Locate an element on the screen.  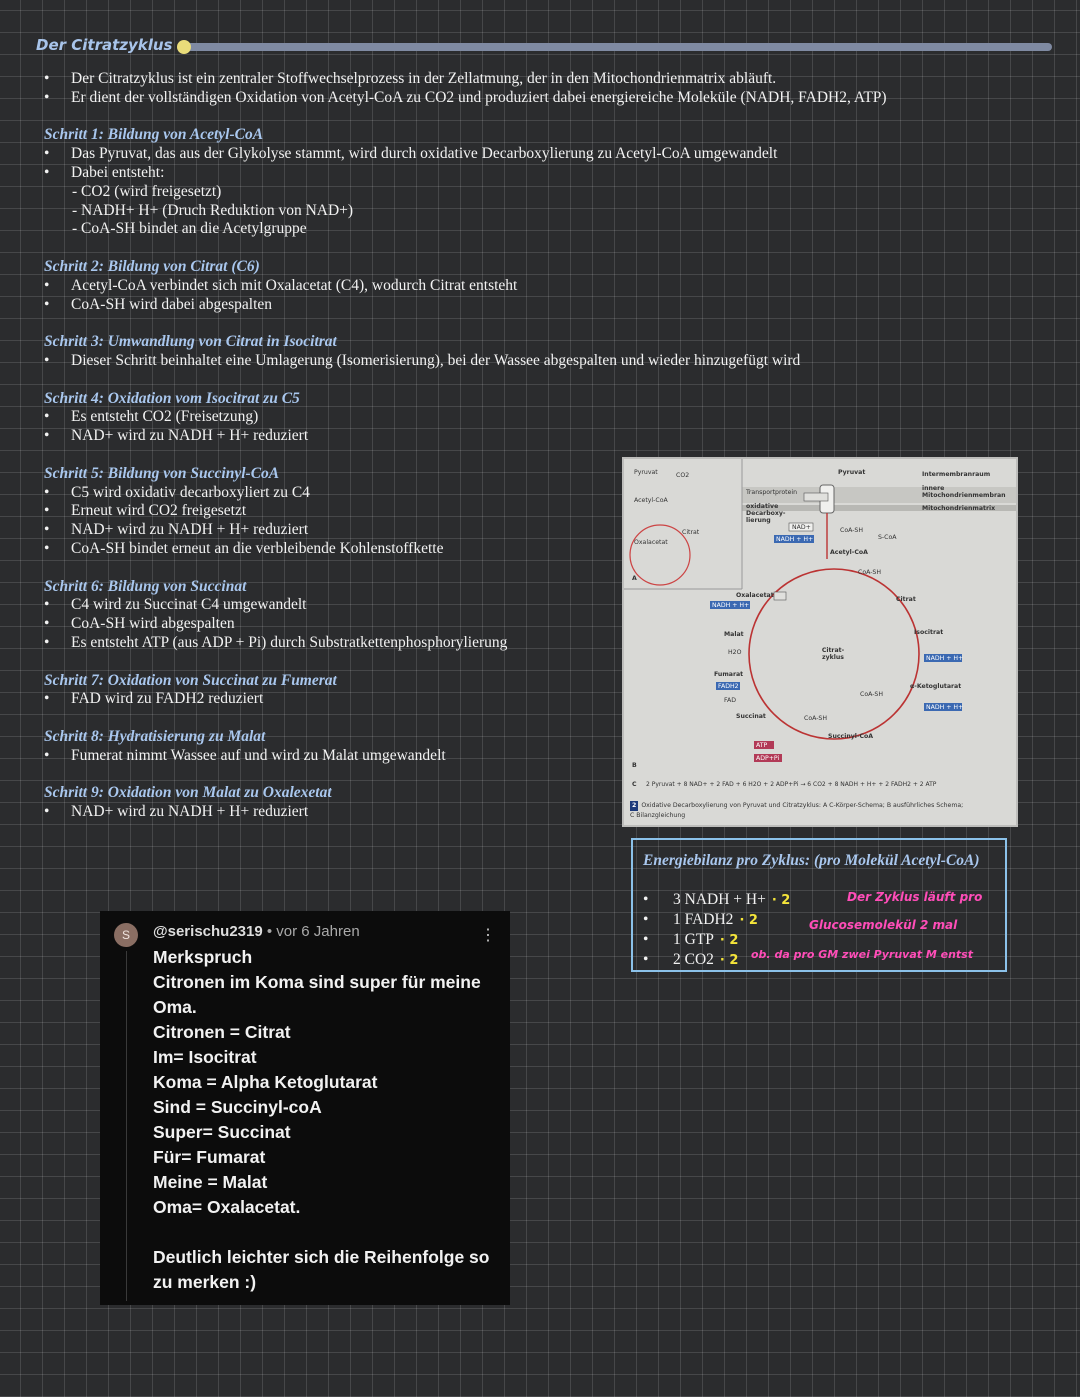
step-heading: Schritt 1: Bildung von Acetyl-CoA is located at coordinates (154, 135).